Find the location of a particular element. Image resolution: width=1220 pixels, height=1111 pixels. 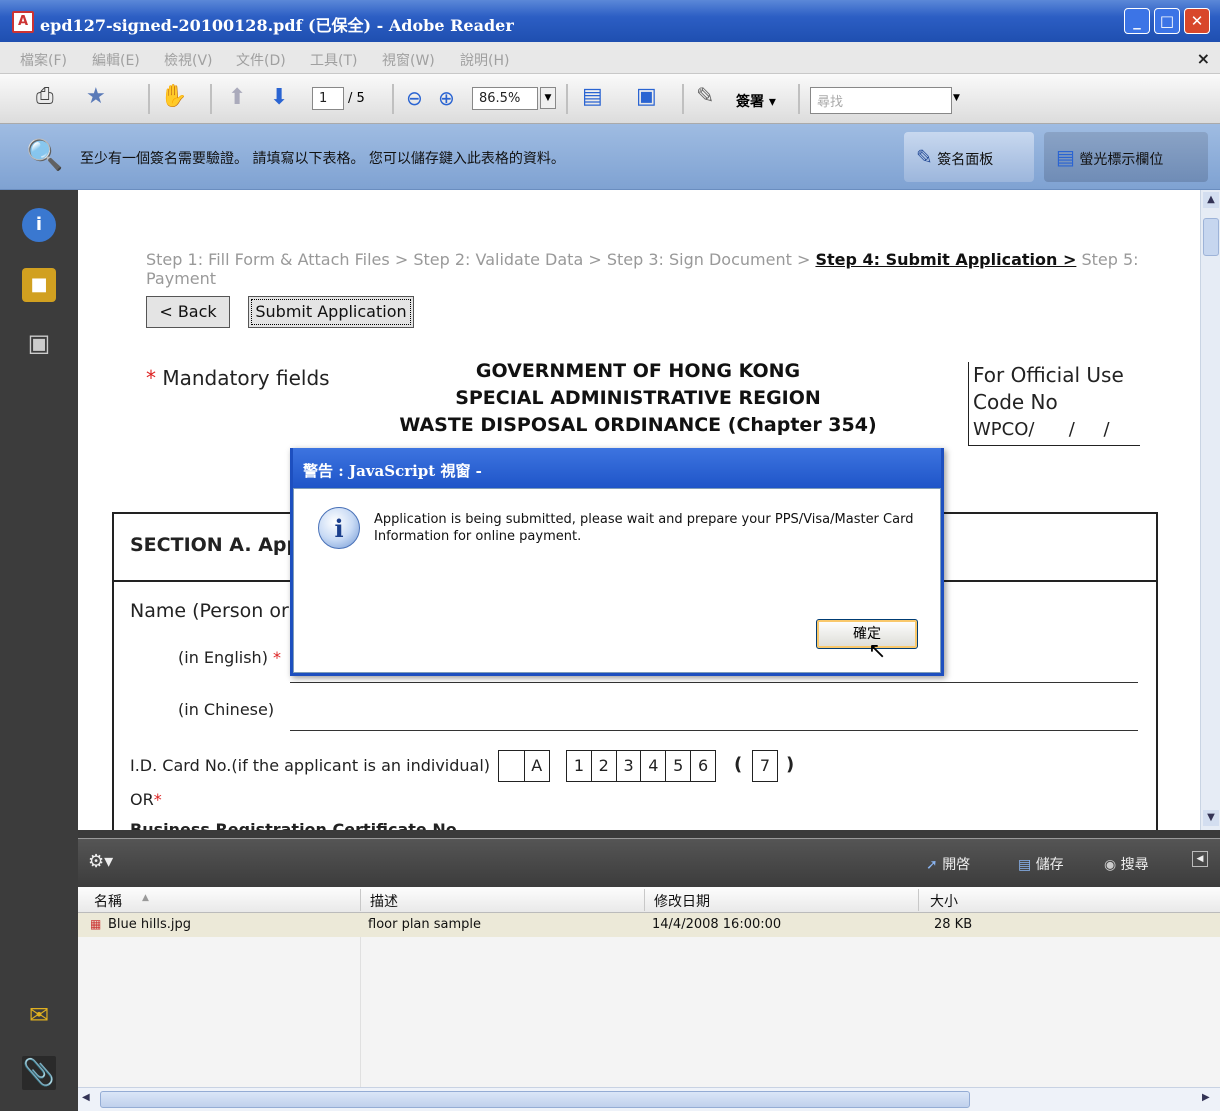

column-size: 大小 is located at coordinates (944, 901).